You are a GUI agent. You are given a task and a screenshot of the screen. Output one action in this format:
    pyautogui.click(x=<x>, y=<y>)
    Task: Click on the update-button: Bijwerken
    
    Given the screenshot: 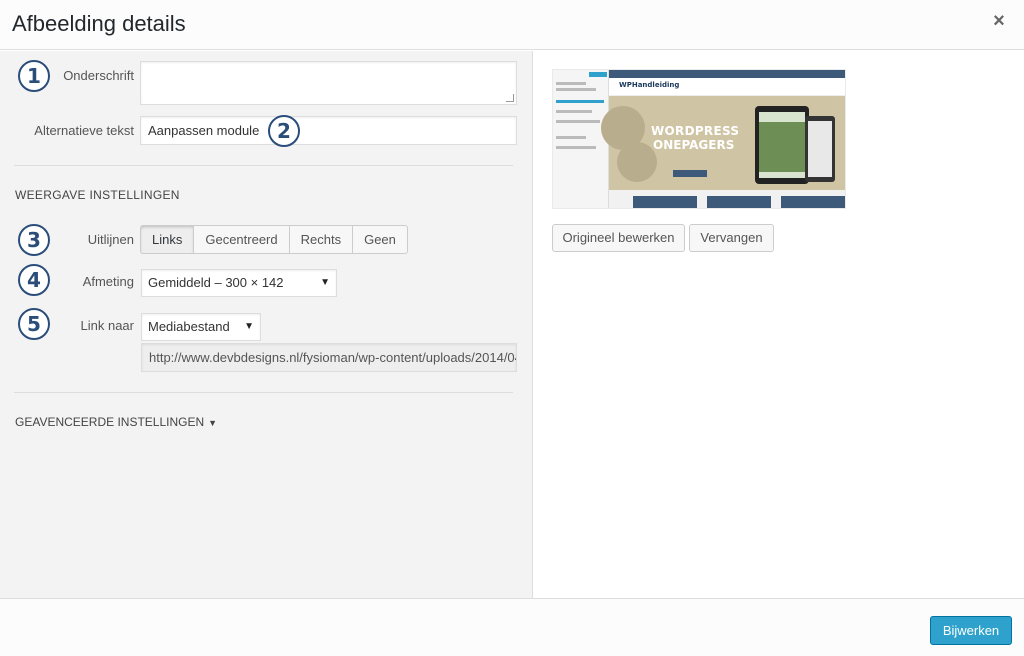 What is the action you would take?
    pyautogui.click(x=971, y=630)
    